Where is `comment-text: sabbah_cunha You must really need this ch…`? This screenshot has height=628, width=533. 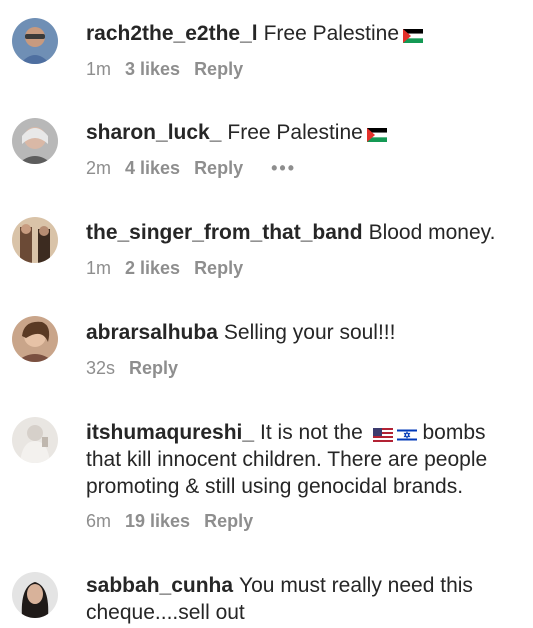 comment-text: sabbah_cunha You must really need this ch… is located at coordinates (303, 599).